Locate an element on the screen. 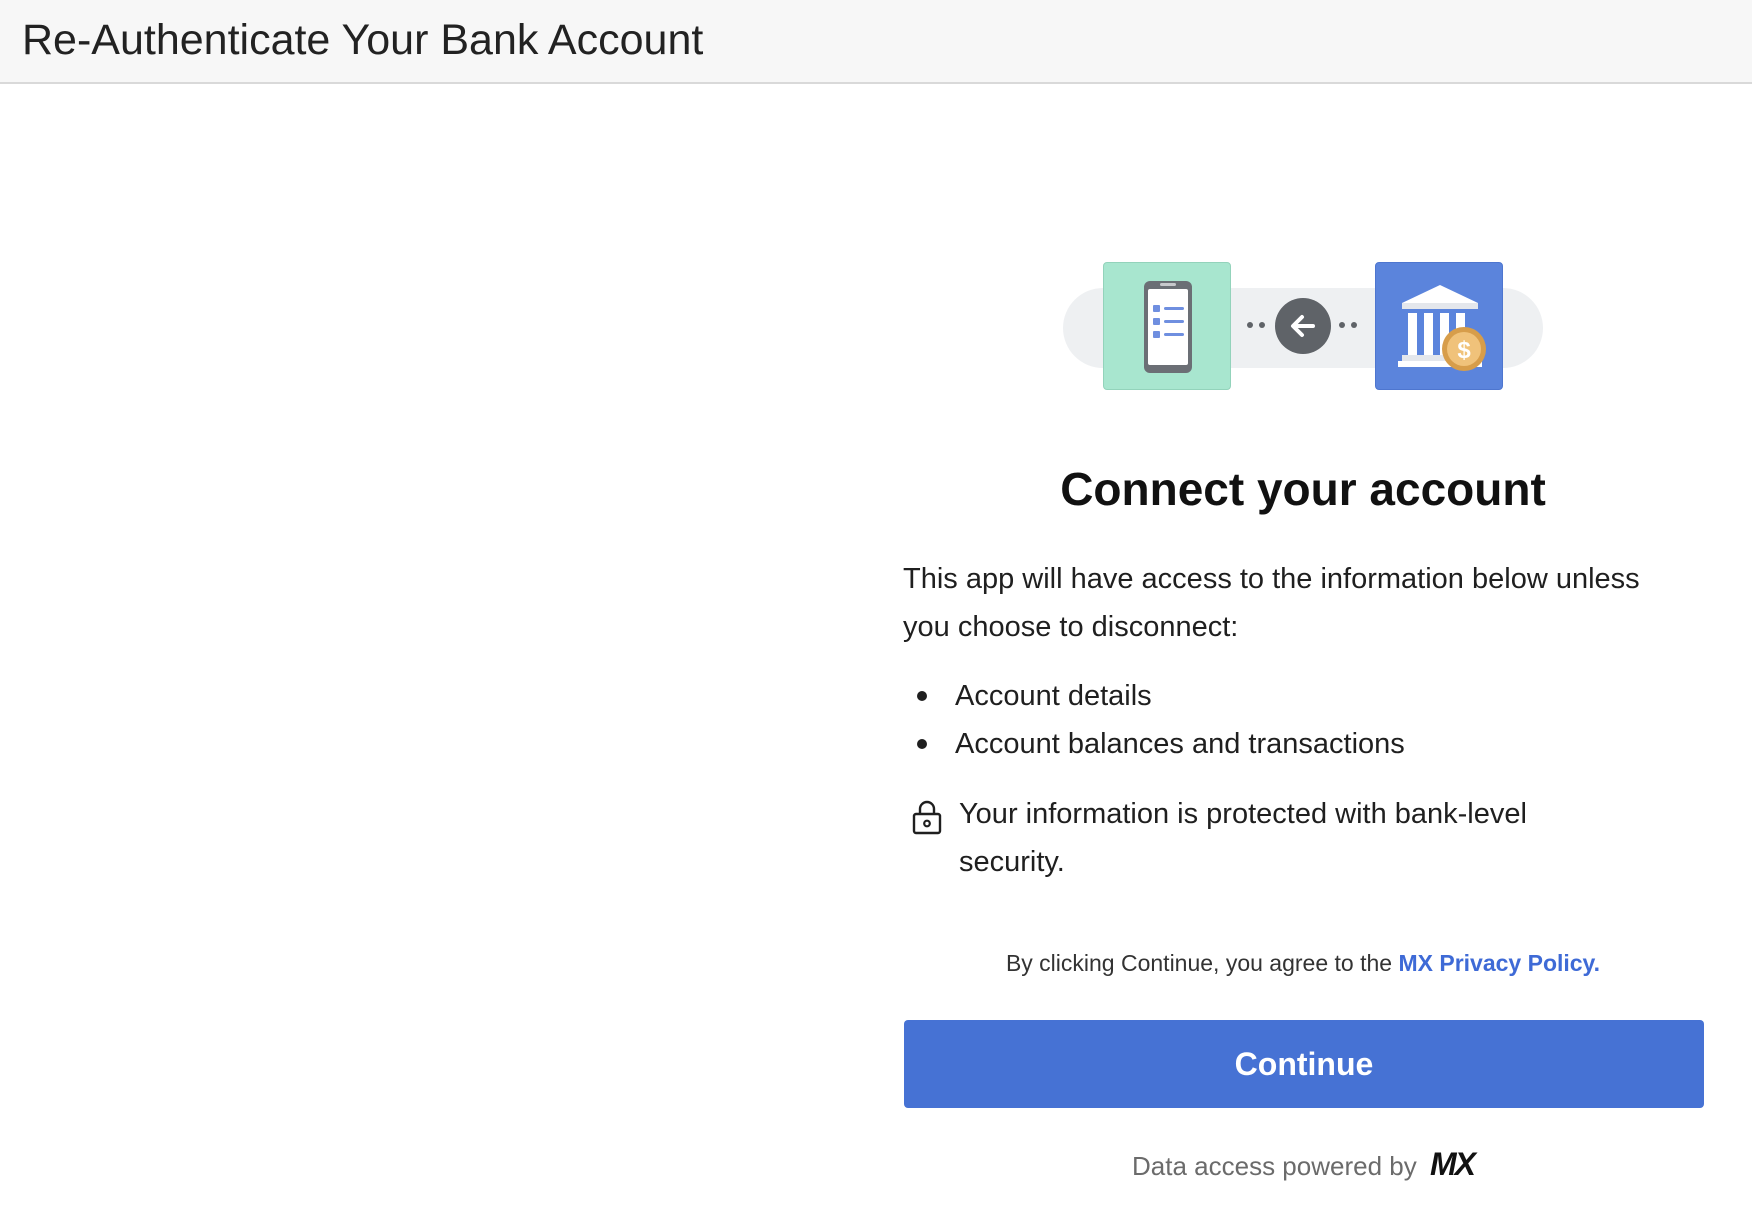 The height and width of the screenshot is (1210, 1752). lock-icon is located at coordinates (927, 817).